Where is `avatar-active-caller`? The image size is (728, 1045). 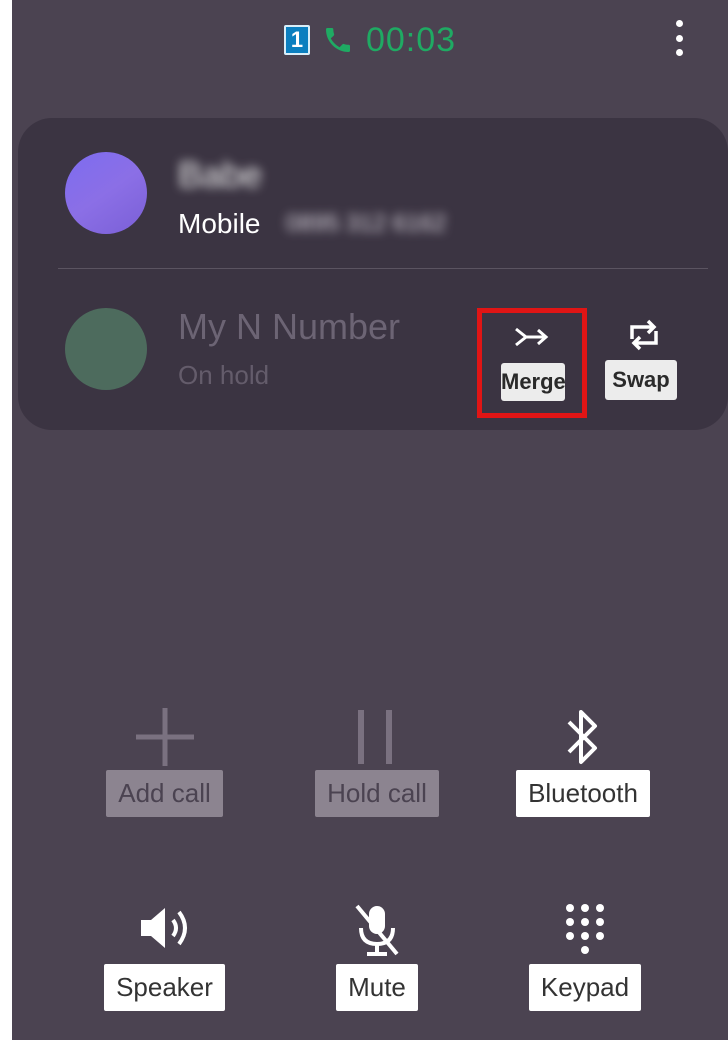 avatar-active-caller is located at coordinates (106, 193).